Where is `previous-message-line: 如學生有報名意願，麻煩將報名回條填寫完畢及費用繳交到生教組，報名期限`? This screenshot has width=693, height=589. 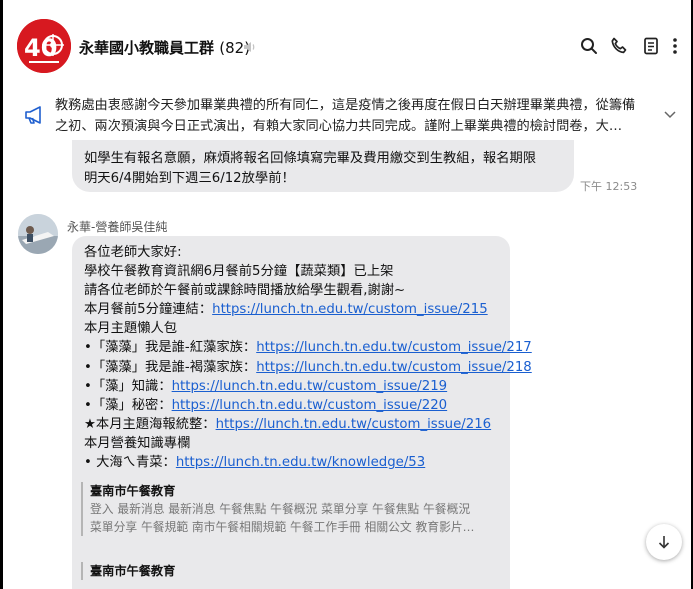
previous-message-line: 如學生有報名意願，麻煩將報名回條填寫完畢及費用繳交到生教組，報名期限 is located at coordinates (310, 158).